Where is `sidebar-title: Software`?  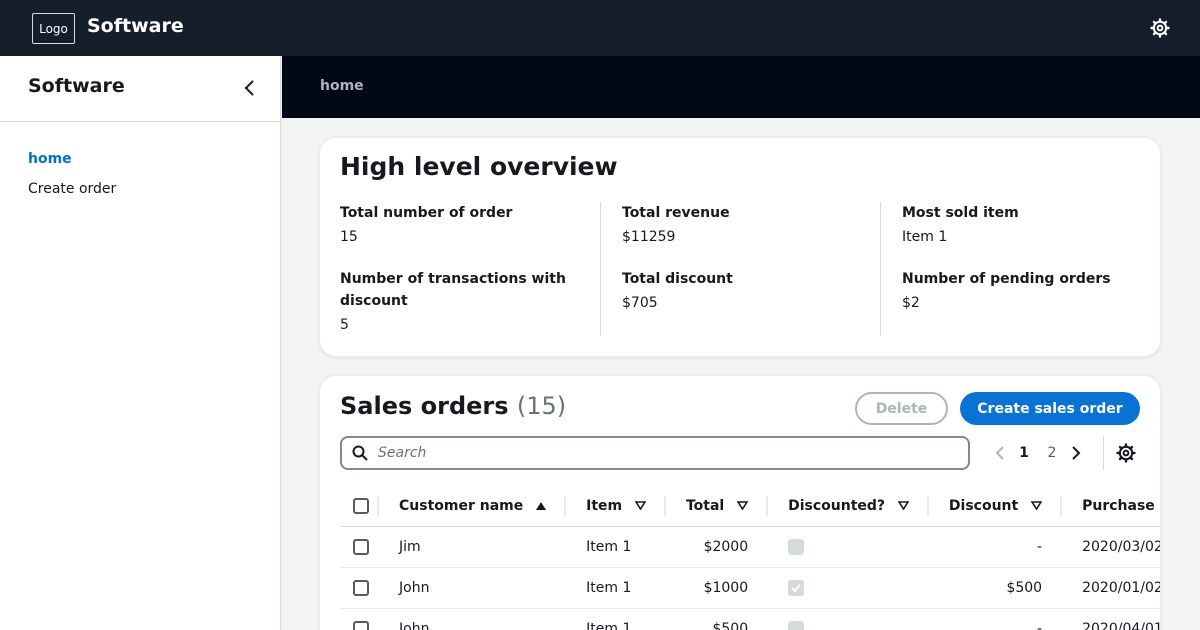 sidebar-title: Software is located at coordinates (76, 86).